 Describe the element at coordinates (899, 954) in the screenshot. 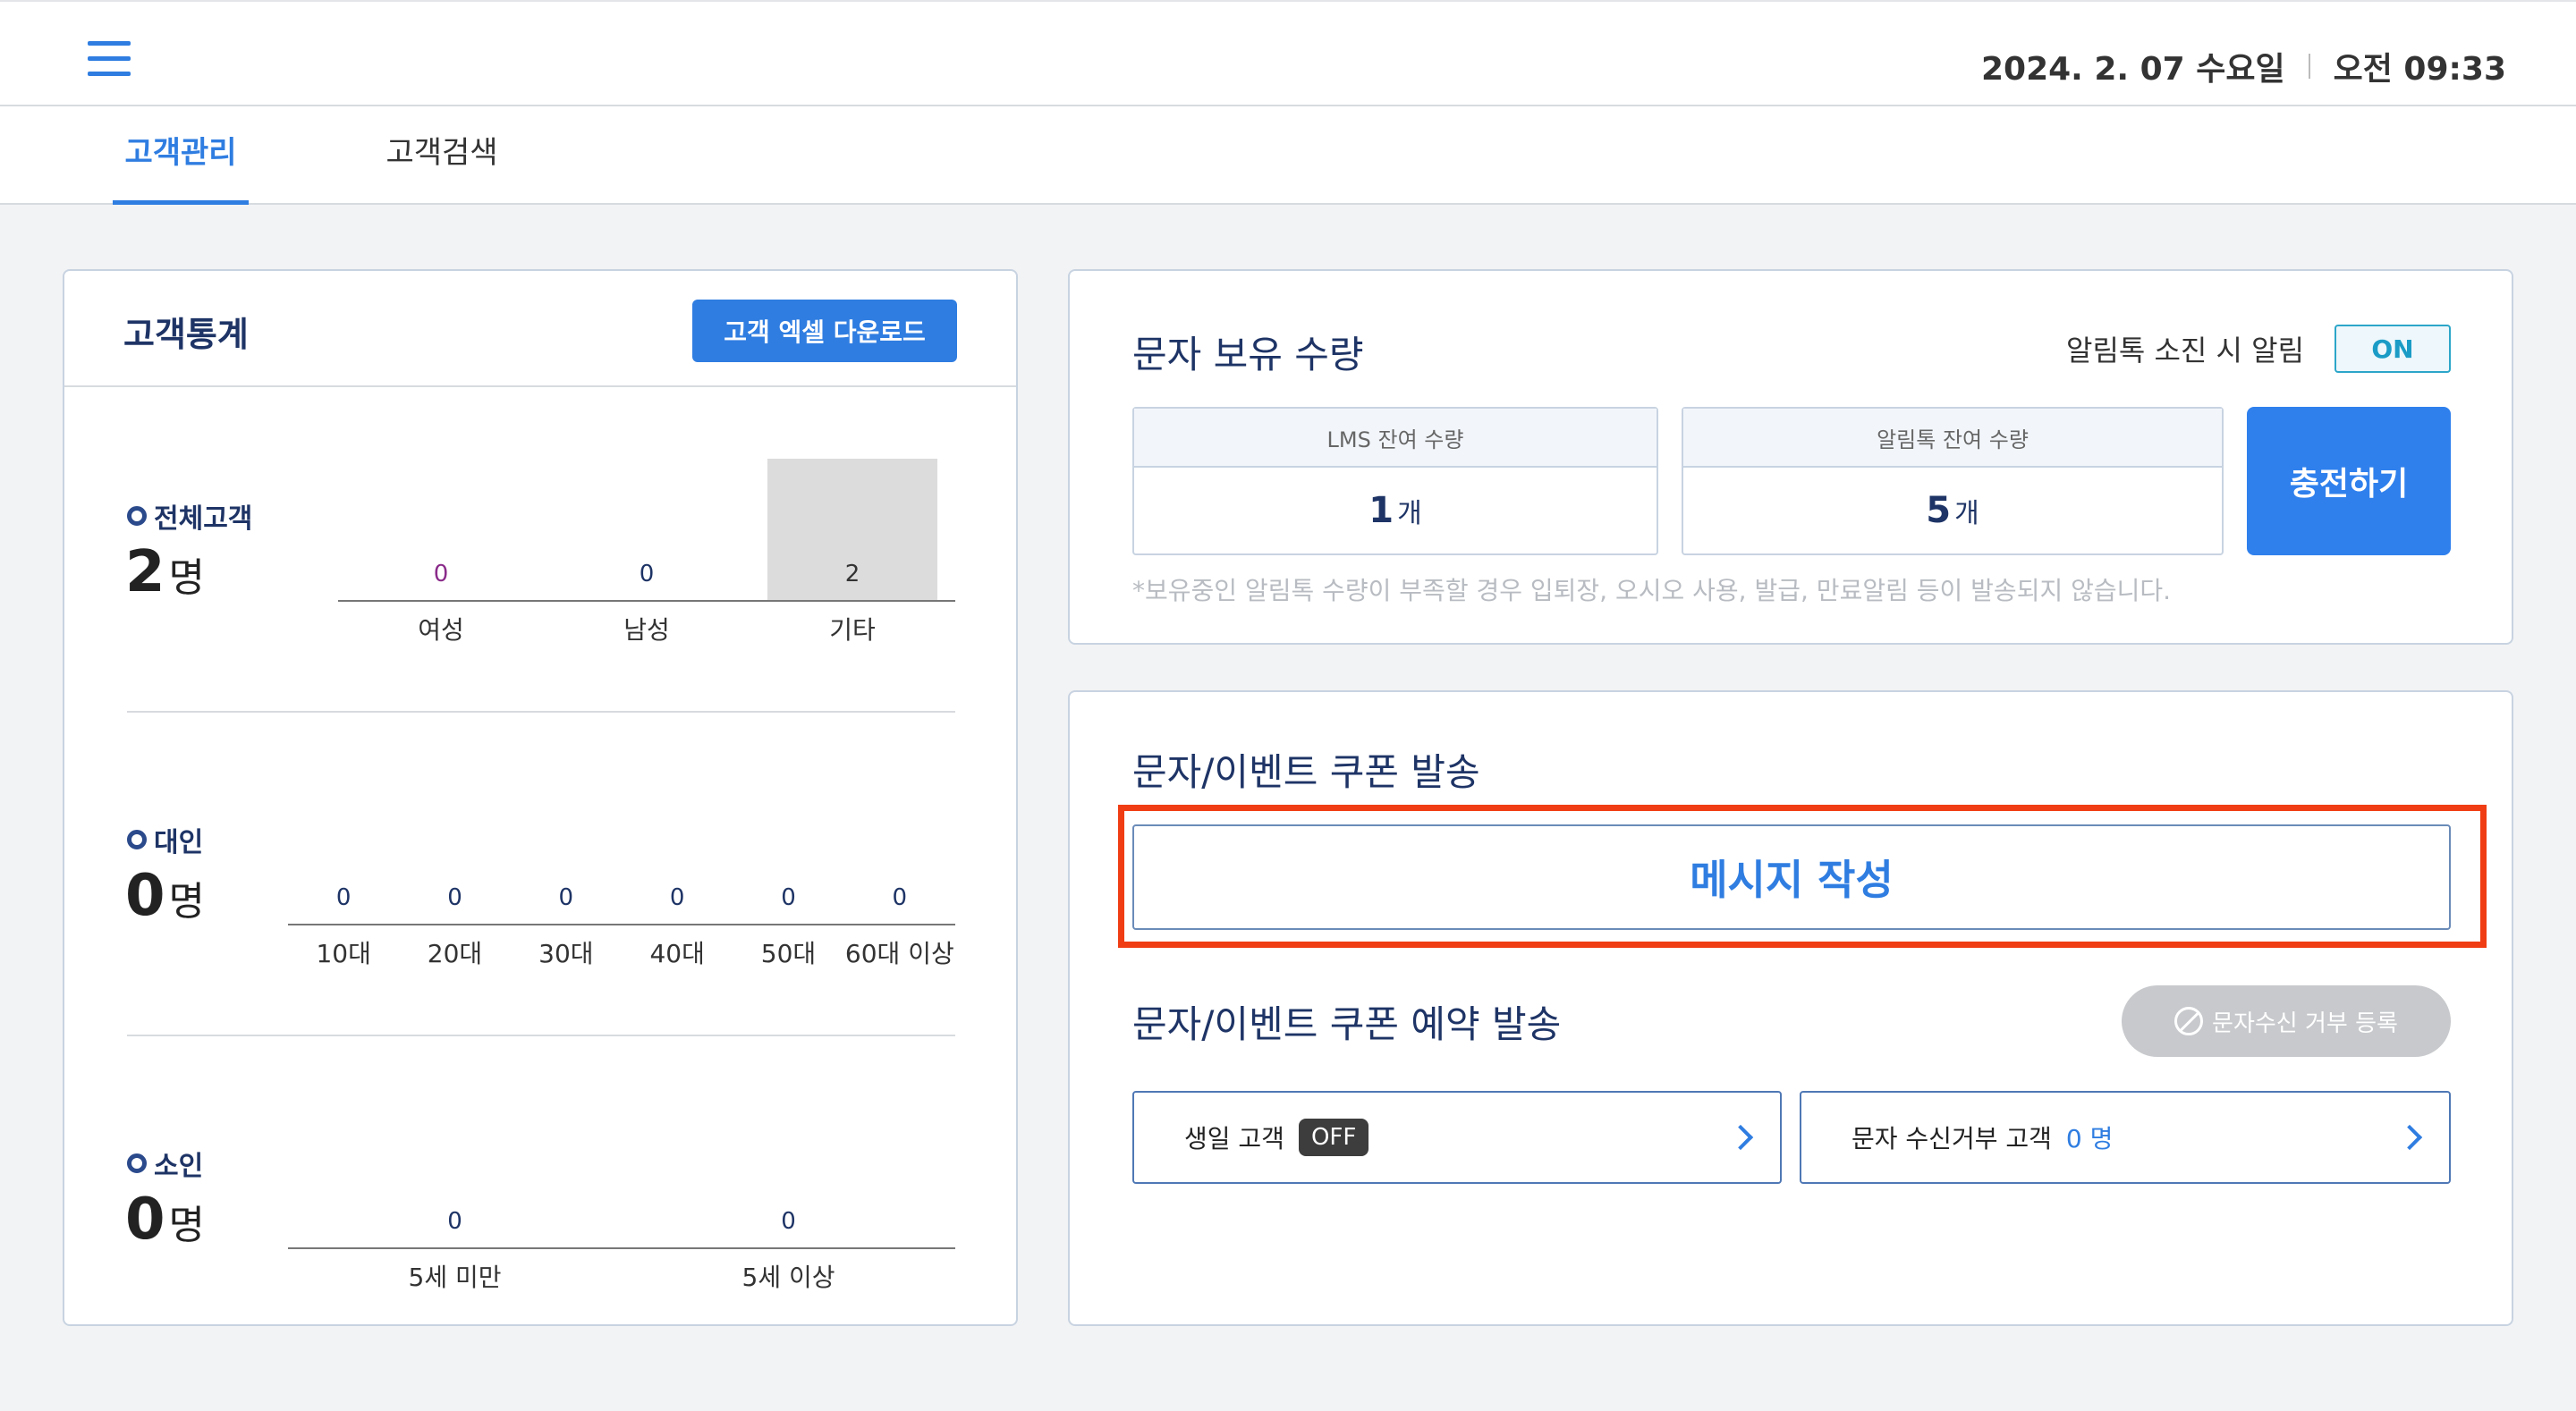

I see `chart-category-label: 60대 이상` at that location.